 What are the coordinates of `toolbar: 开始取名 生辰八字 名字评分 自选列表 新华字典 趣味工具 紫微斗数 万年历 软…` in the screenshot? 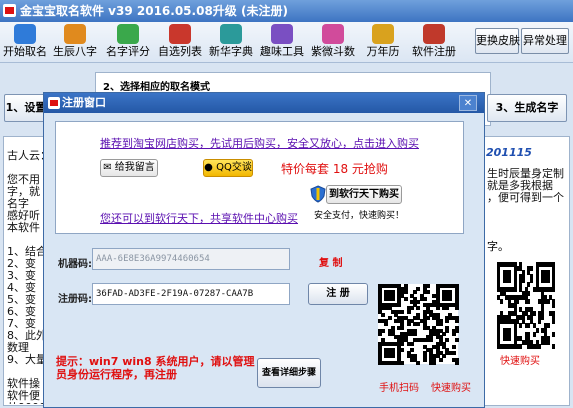 It's located at (286, 42).